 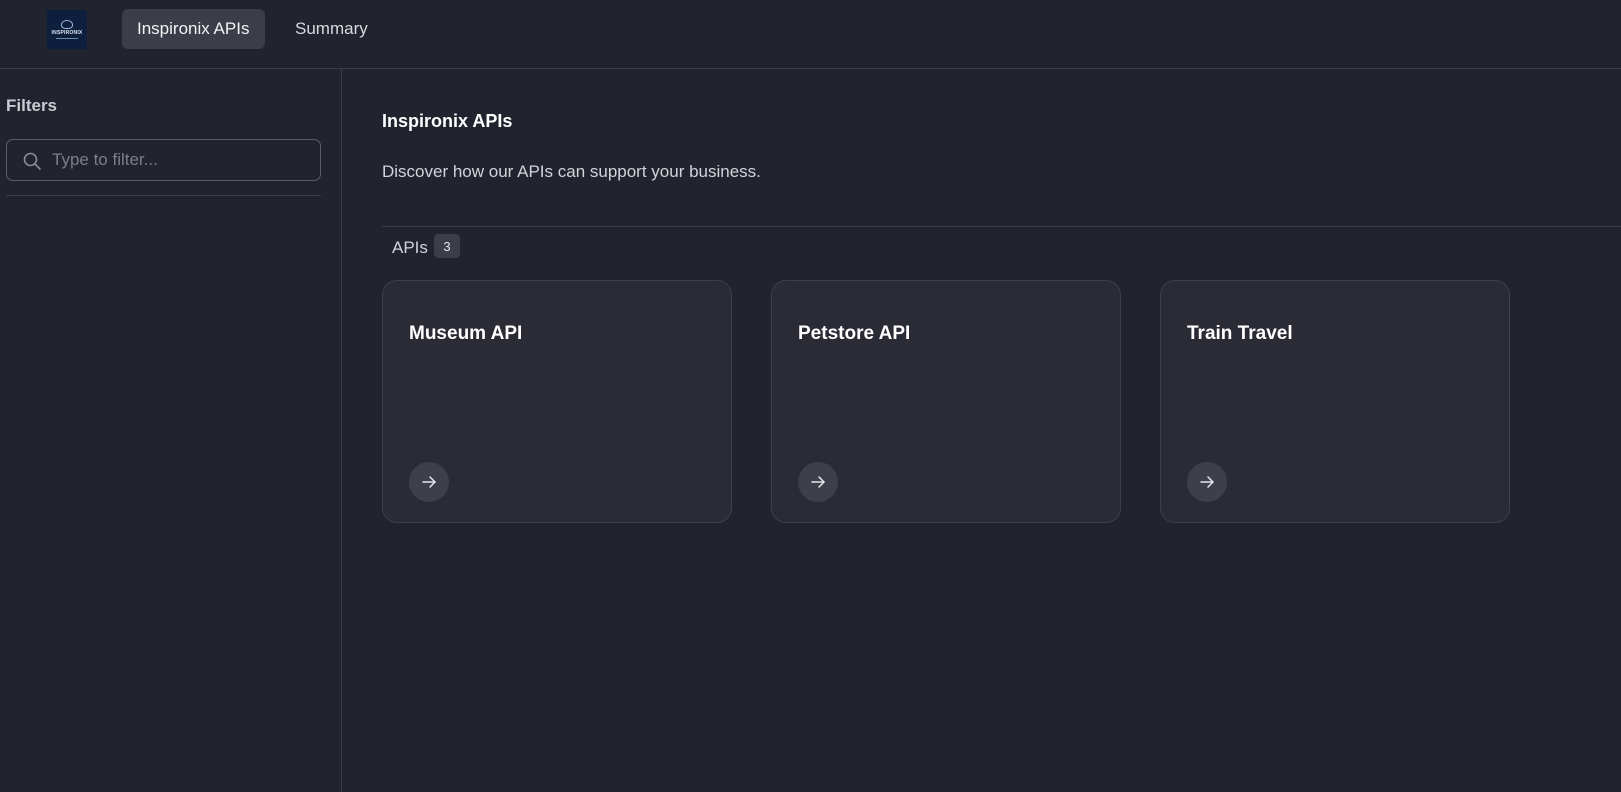 What do you see at coordinates (410, 247) in the screenshot?
I see `apis-section-label: APIs` at bounding box center [410, 247].